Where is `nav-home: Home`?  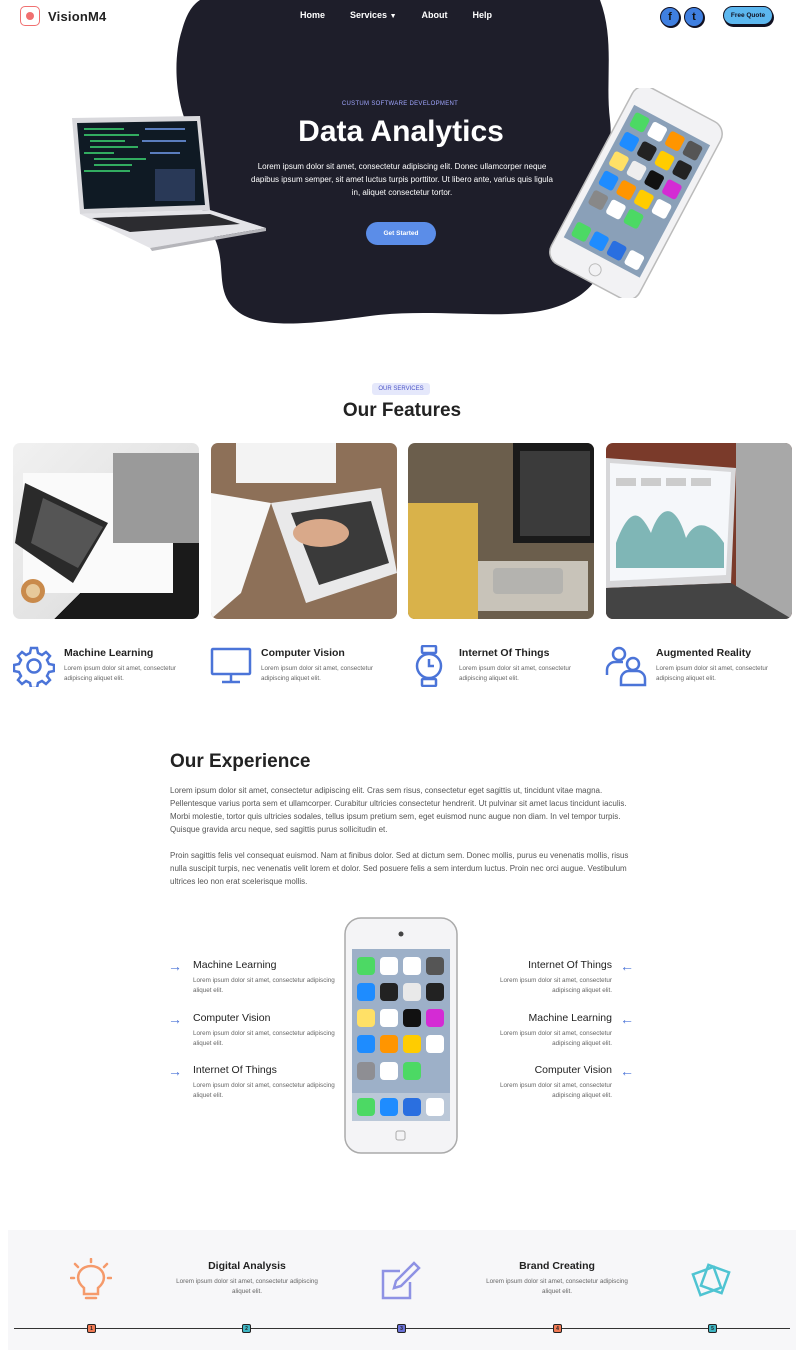
nav-home: Home is located at coordinates (312, 15).